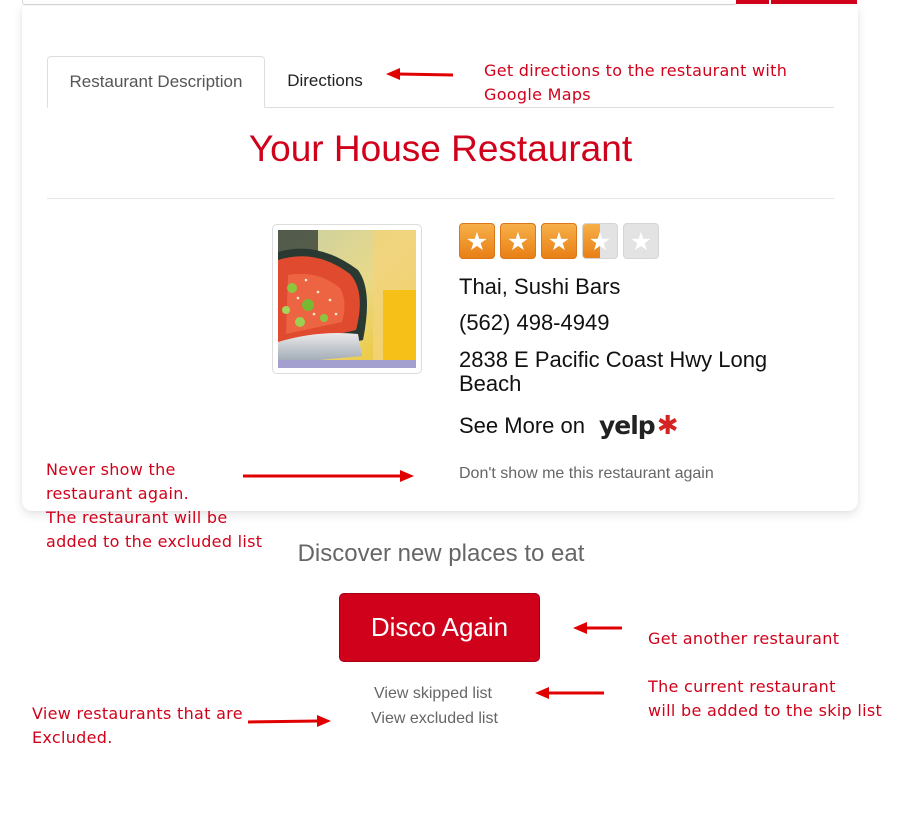 The height and width of the screenshot is (813, 906). I want to click on note-line: Get directions to the restaurant with, so click(636, 70).